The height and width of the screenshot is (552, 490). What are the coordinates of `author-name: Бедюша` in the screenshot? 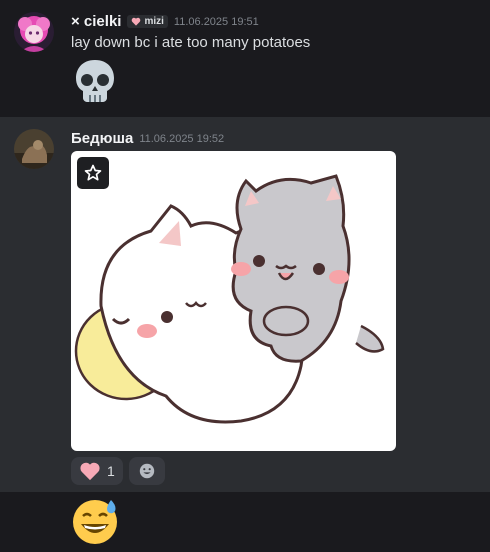 It's located at (102, 138).